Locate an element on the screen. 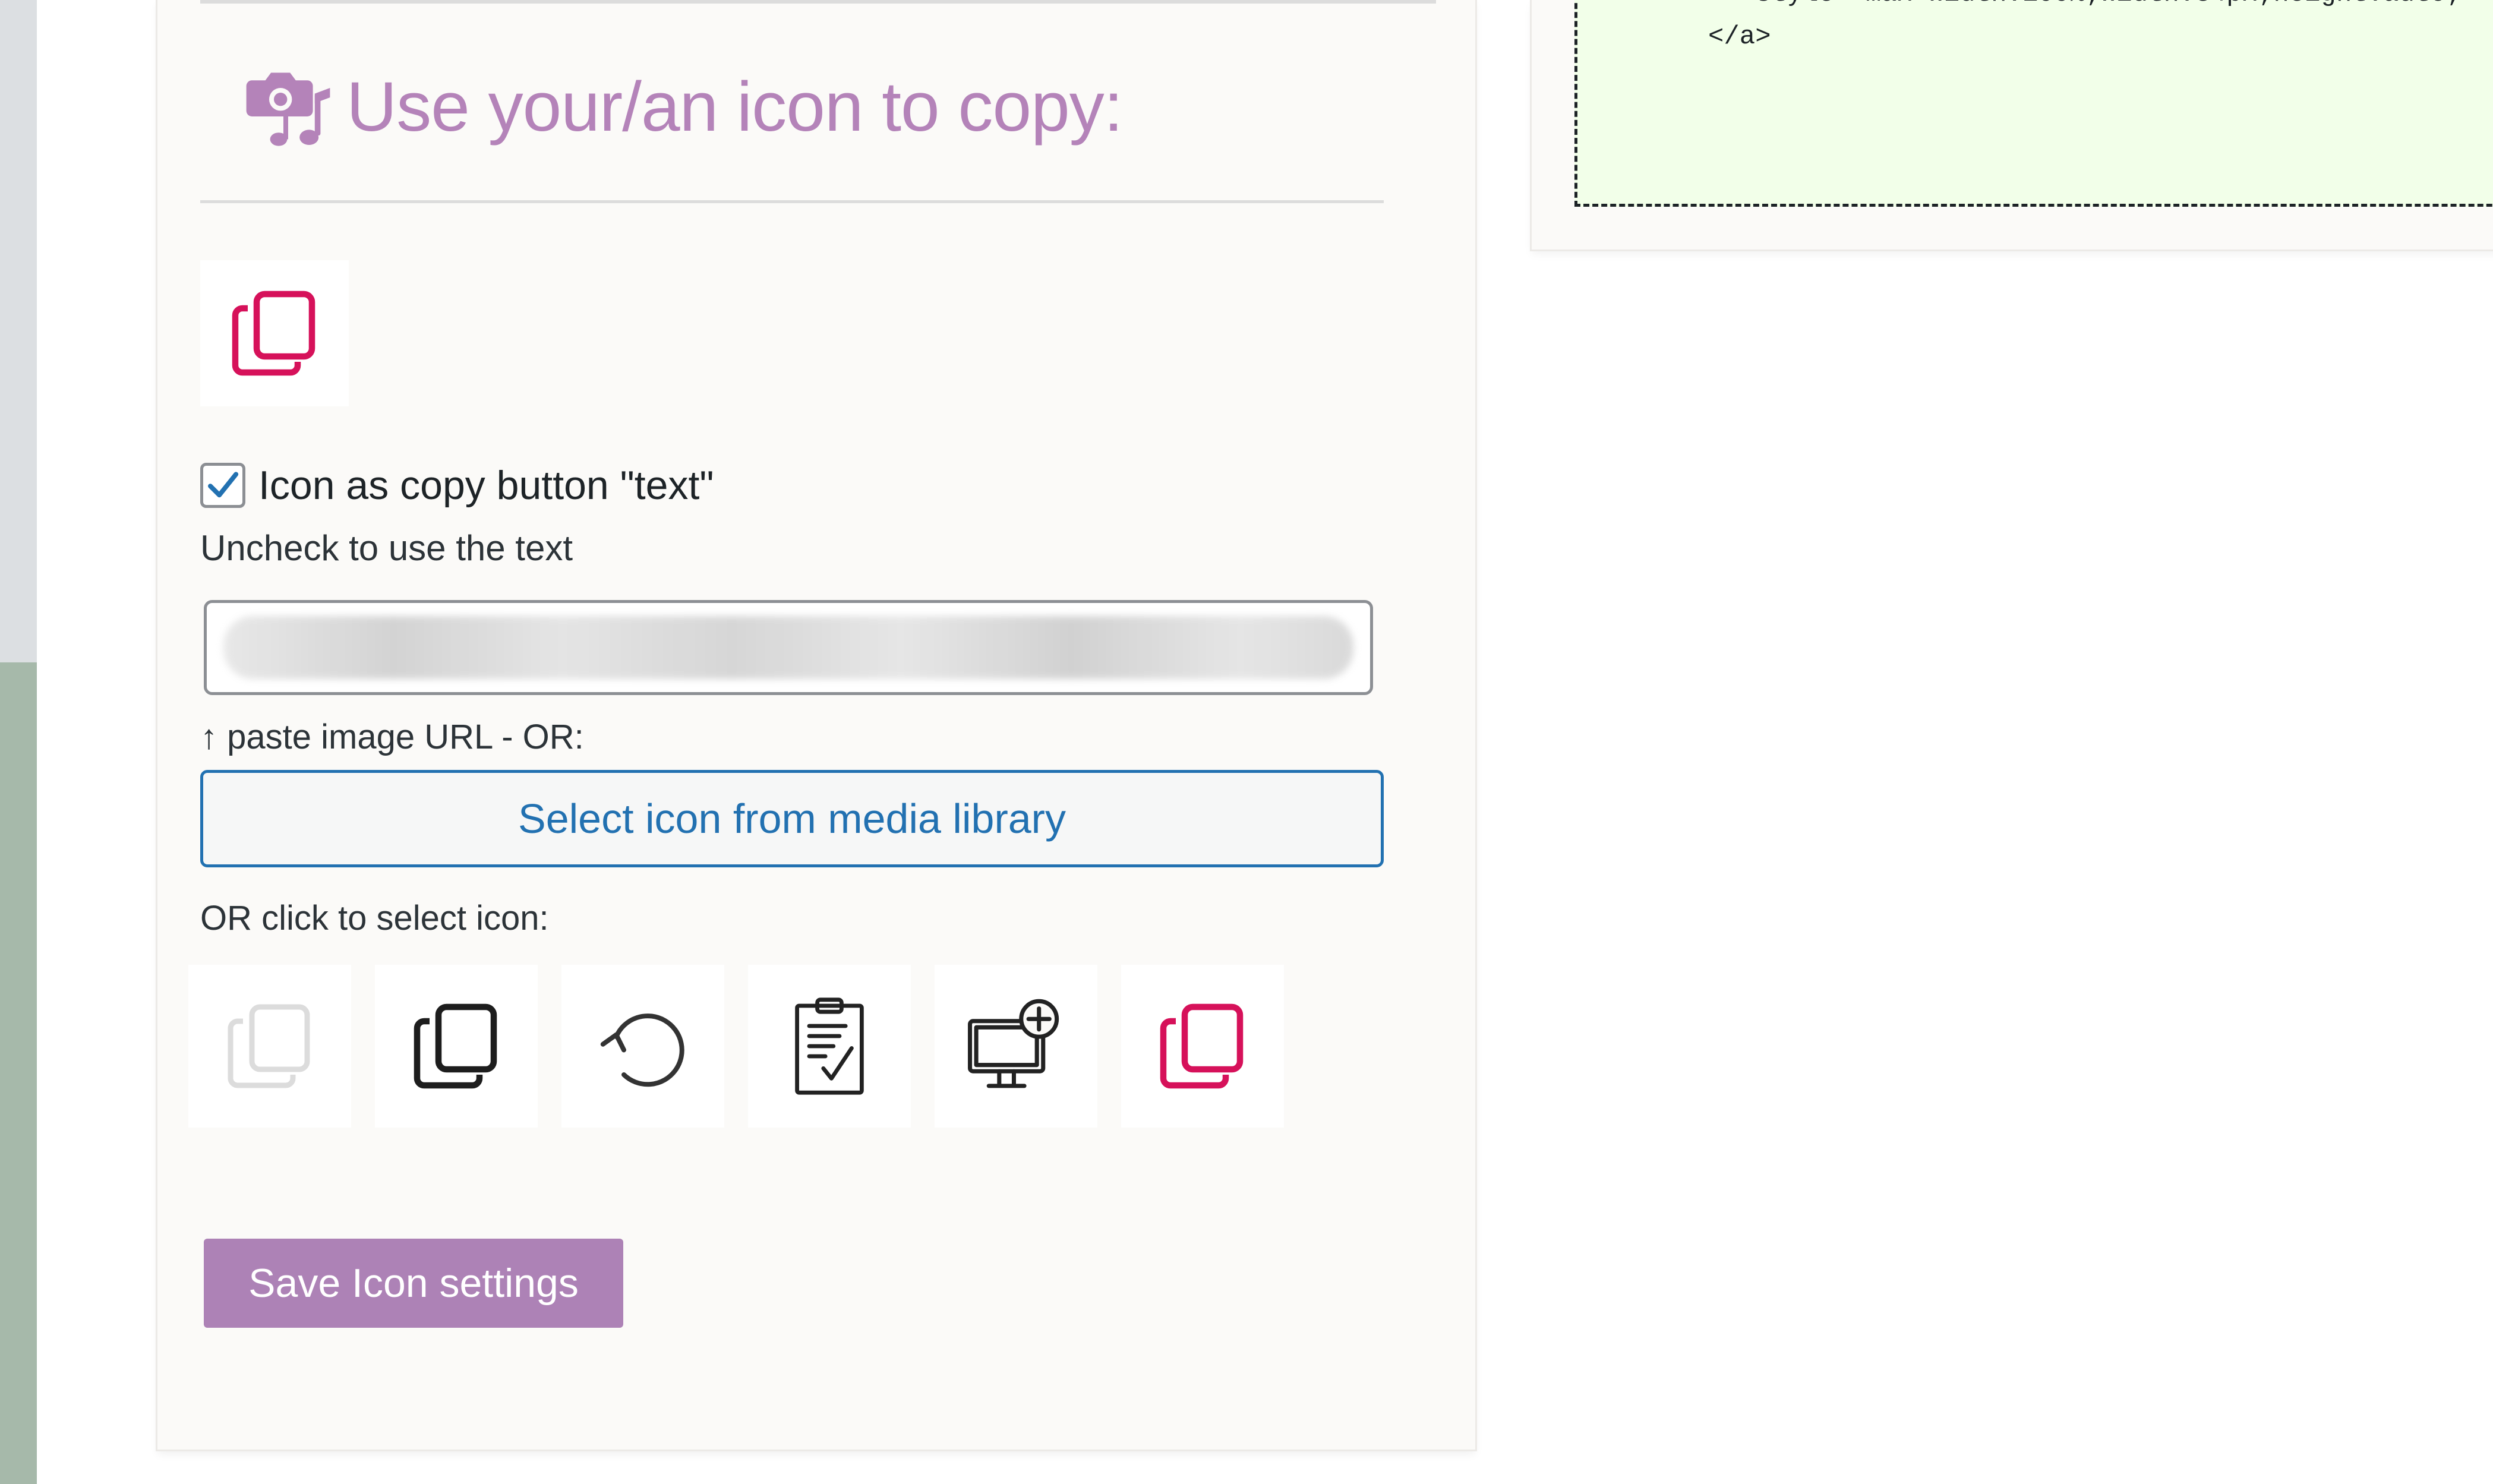 This screenshot has width=2493, height=1484. copy-icon is located at coordinates (273, 333).